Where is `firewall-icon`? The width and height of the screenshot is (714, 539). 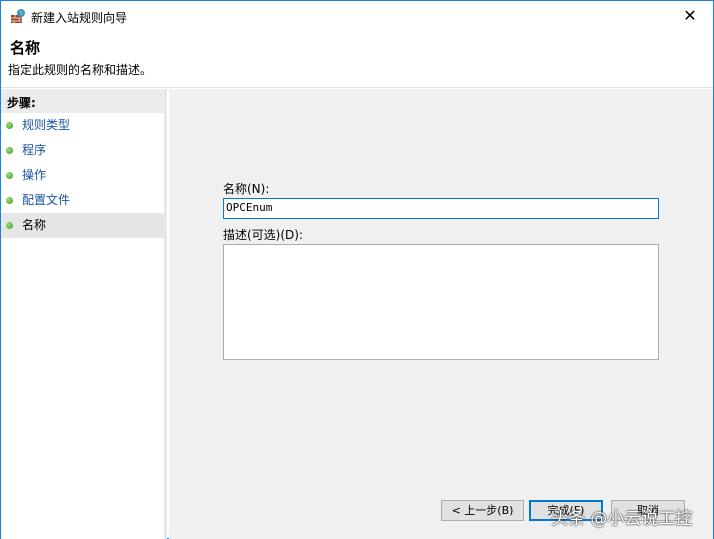
firewall-icon is located at coordinates (18, 16).